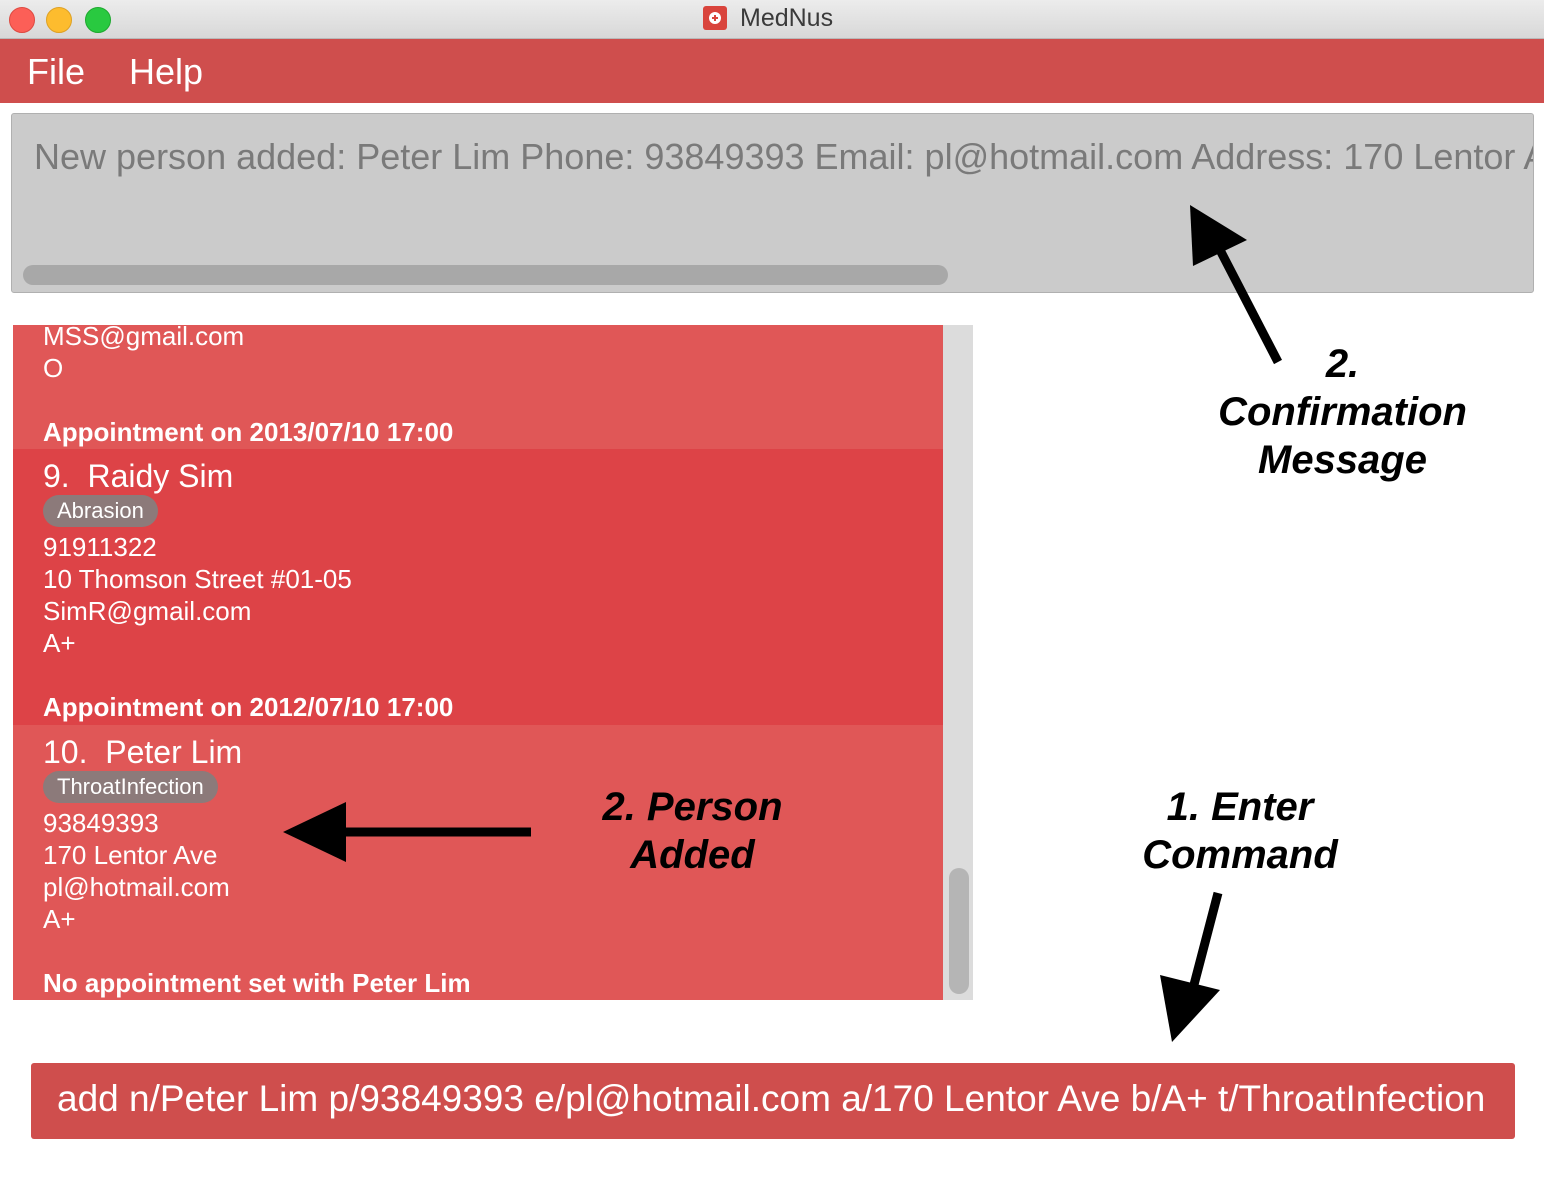 The height and width of the screenshot is (1180, 1544). What do you see at coordinates (314, 832) in the screenshot?
I see `arrow-left-icon` at bounding box center [314, 832].